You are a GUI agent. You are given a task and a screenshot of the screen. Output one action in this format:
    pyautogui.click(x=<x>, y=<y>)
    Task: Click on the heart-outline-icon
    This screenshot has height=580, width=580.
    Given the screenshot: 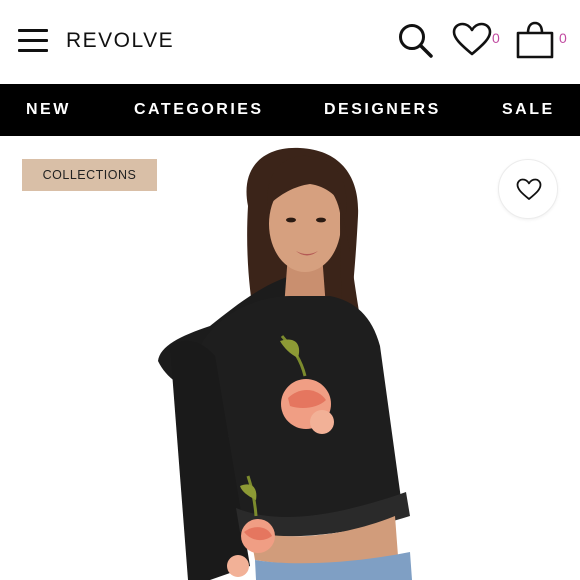 What is the action you would take?
    pyautogui.click(x=529, y=189)
    